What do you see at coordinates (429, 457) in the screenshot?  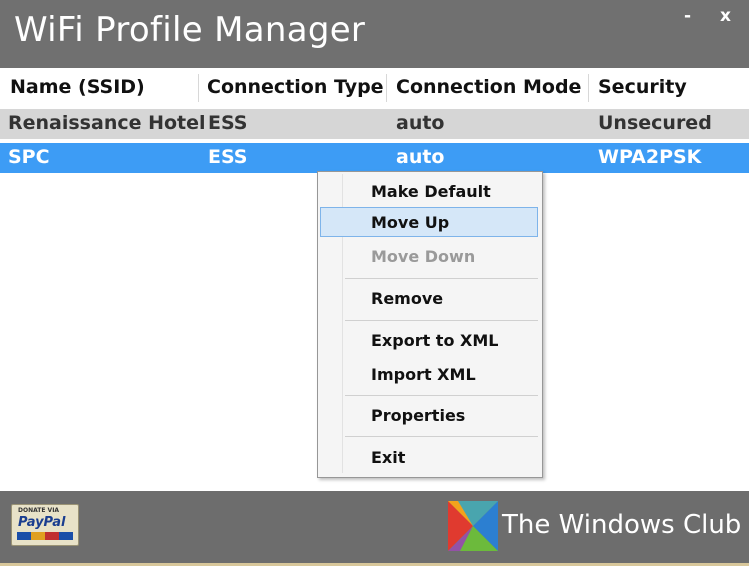 I see `menu-item-exit: Exit` at bounding box center [429, 457].